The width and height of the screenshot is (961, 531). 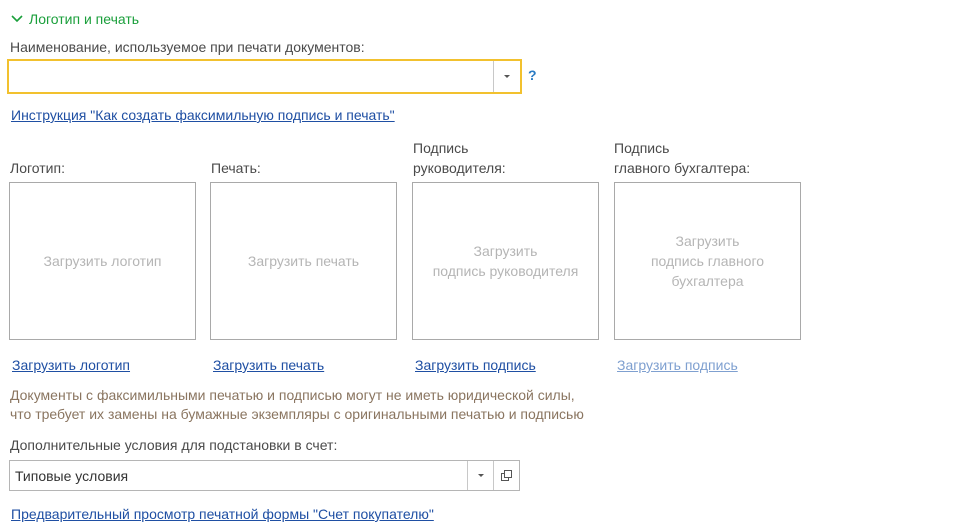 I want to click on logo-placeholder: Загрузить логотип, so click(x=102, y=261).